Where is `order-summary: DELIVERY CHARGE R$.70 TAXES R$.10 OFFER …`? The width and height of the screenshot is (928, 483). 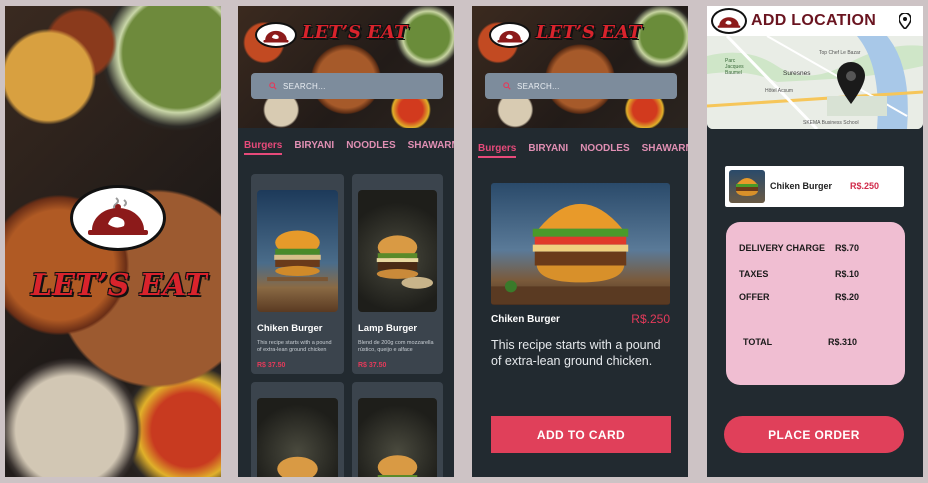 order-summary: DELIVERY CHARGE R$.70 TAXES R$.10 OFFER … is located at coordinates (815, 303).